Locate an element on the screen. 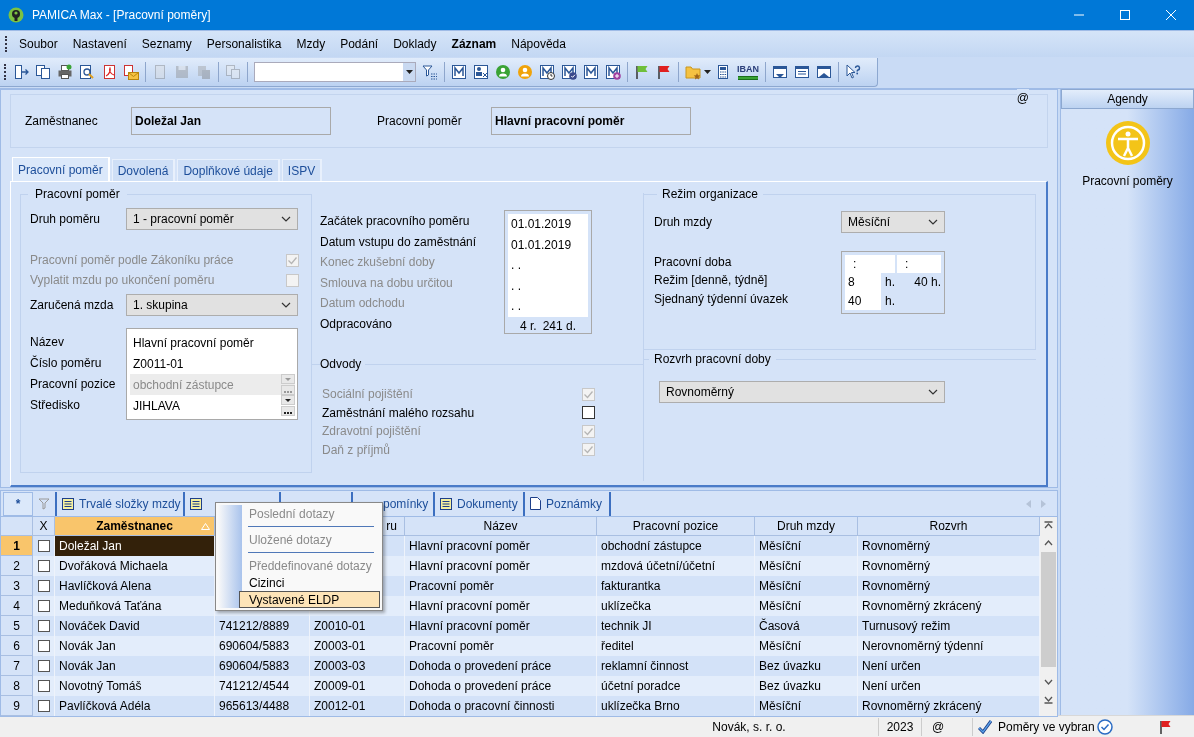 The height and width of the screenshot is (737, 1194). row-number: 2 is located at coordinates (17, 566).